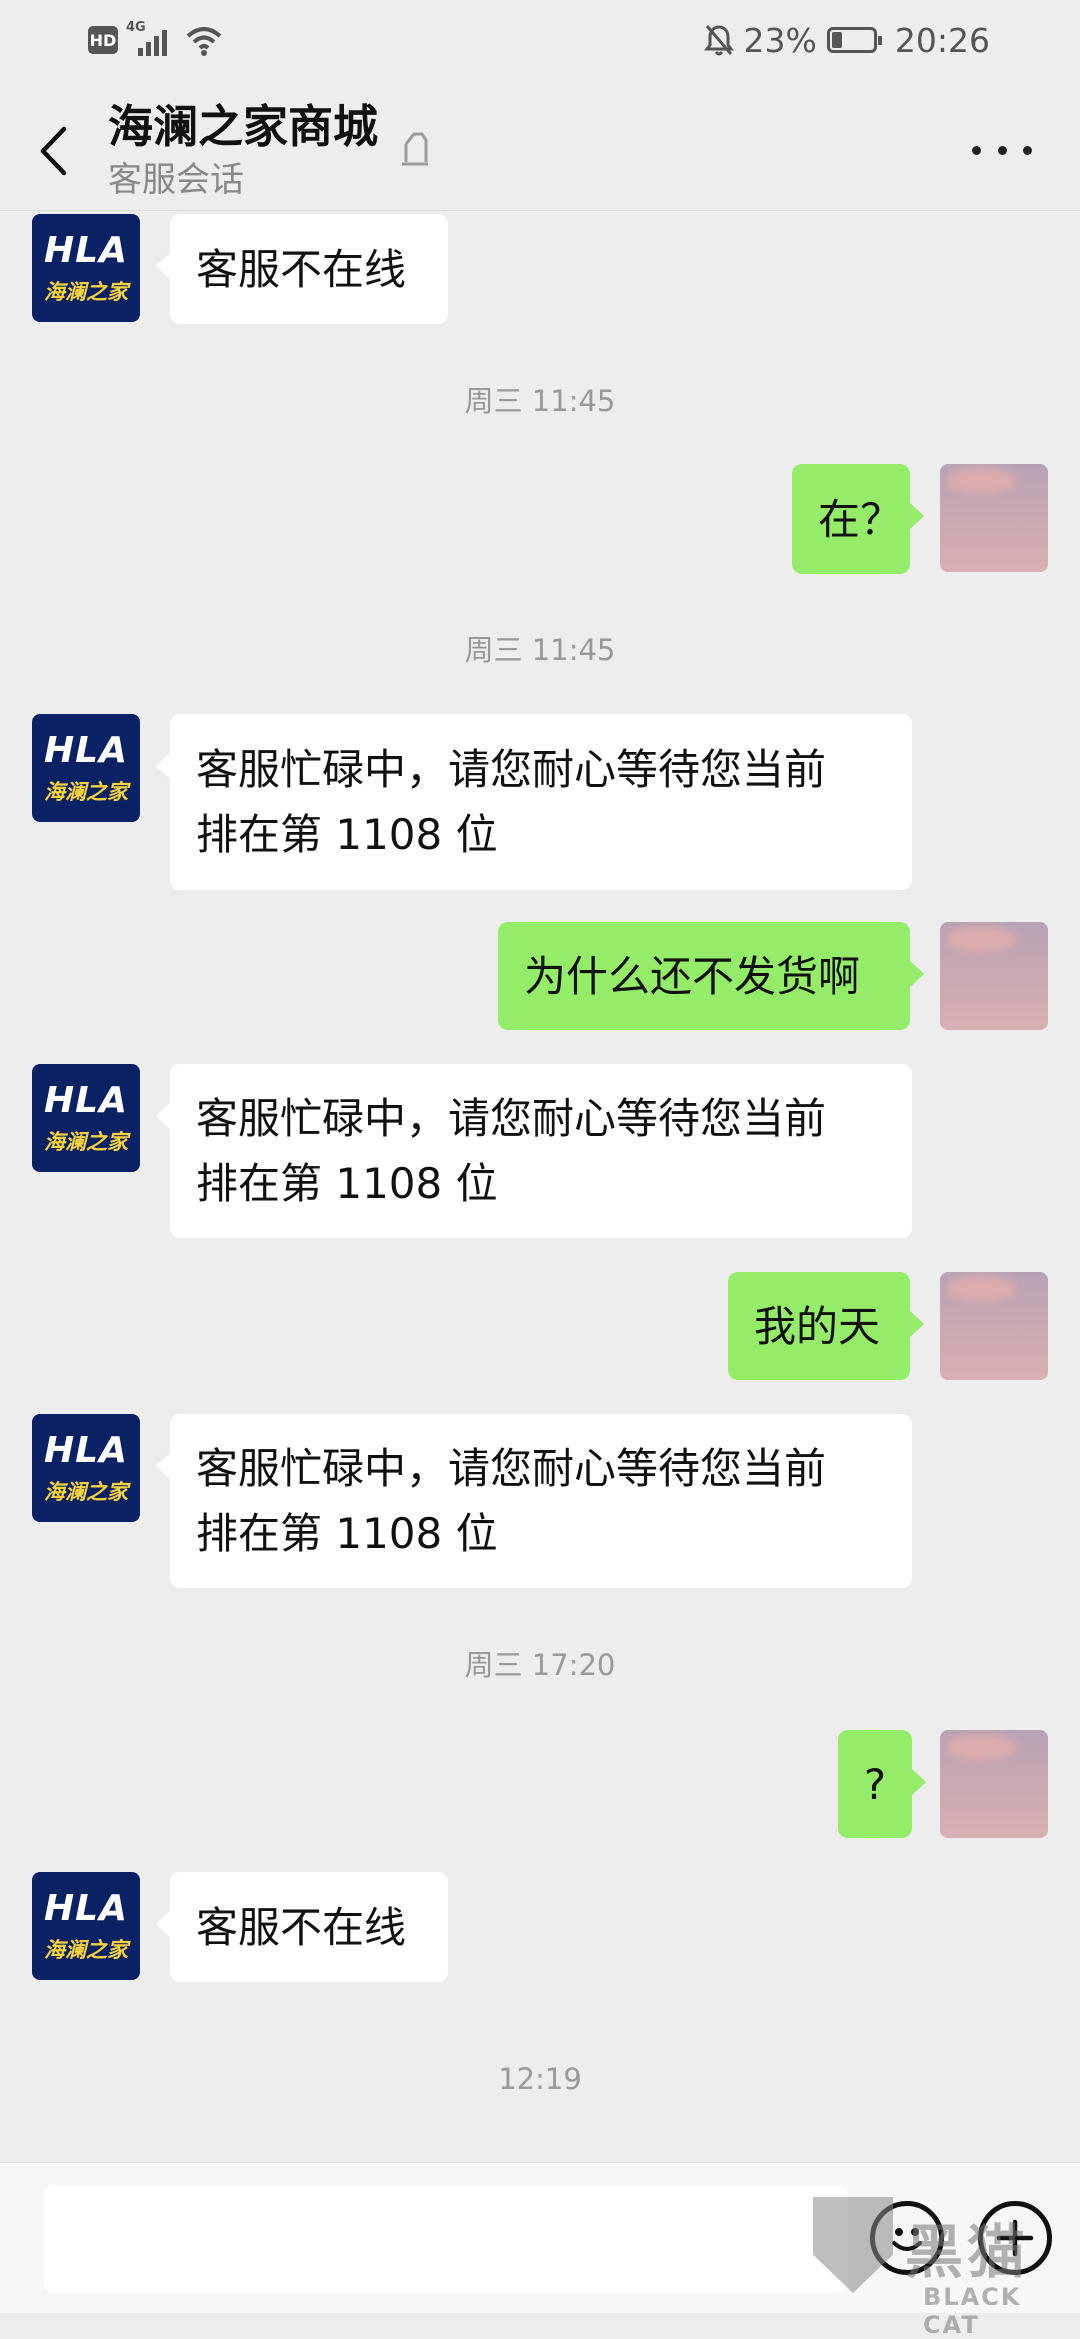 This screenshot has width=1080, height=2339. Describe the element at coordinates (854, 40) in the screenshot. I see `battery-icon` at that location.